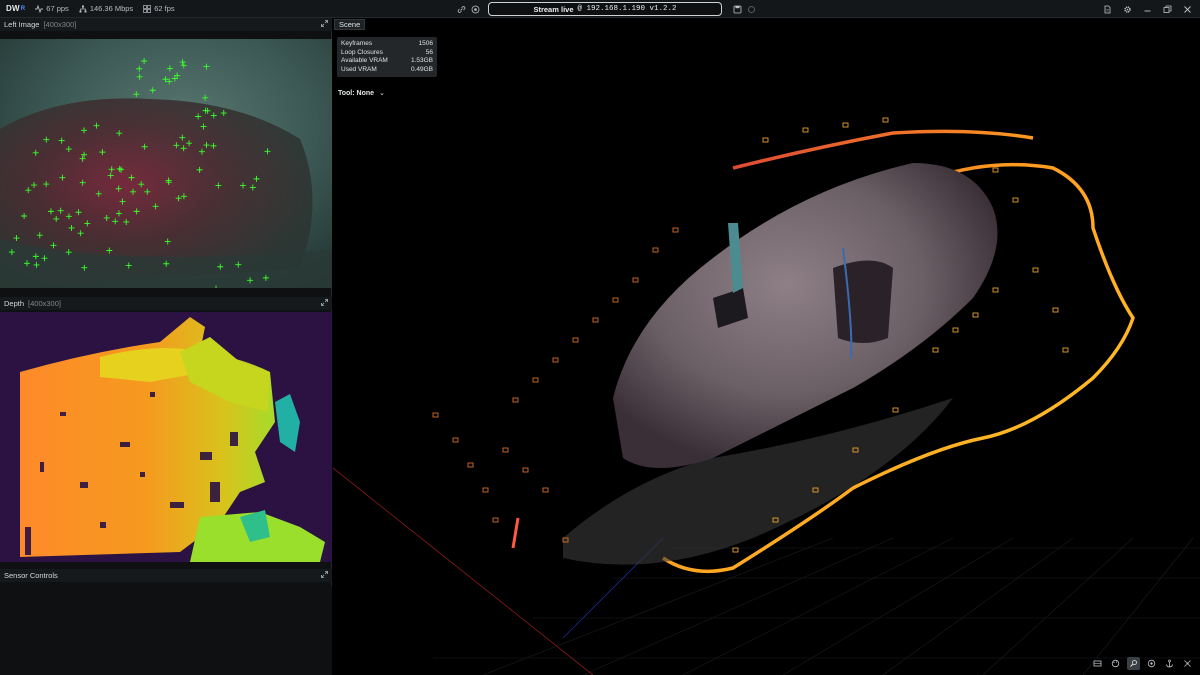 This screenshot has width=1200, height=675. What do you see at coordinates (429, 52) in the screenshot?
I see `stat-value: 56` at bounding box center [429, 52].